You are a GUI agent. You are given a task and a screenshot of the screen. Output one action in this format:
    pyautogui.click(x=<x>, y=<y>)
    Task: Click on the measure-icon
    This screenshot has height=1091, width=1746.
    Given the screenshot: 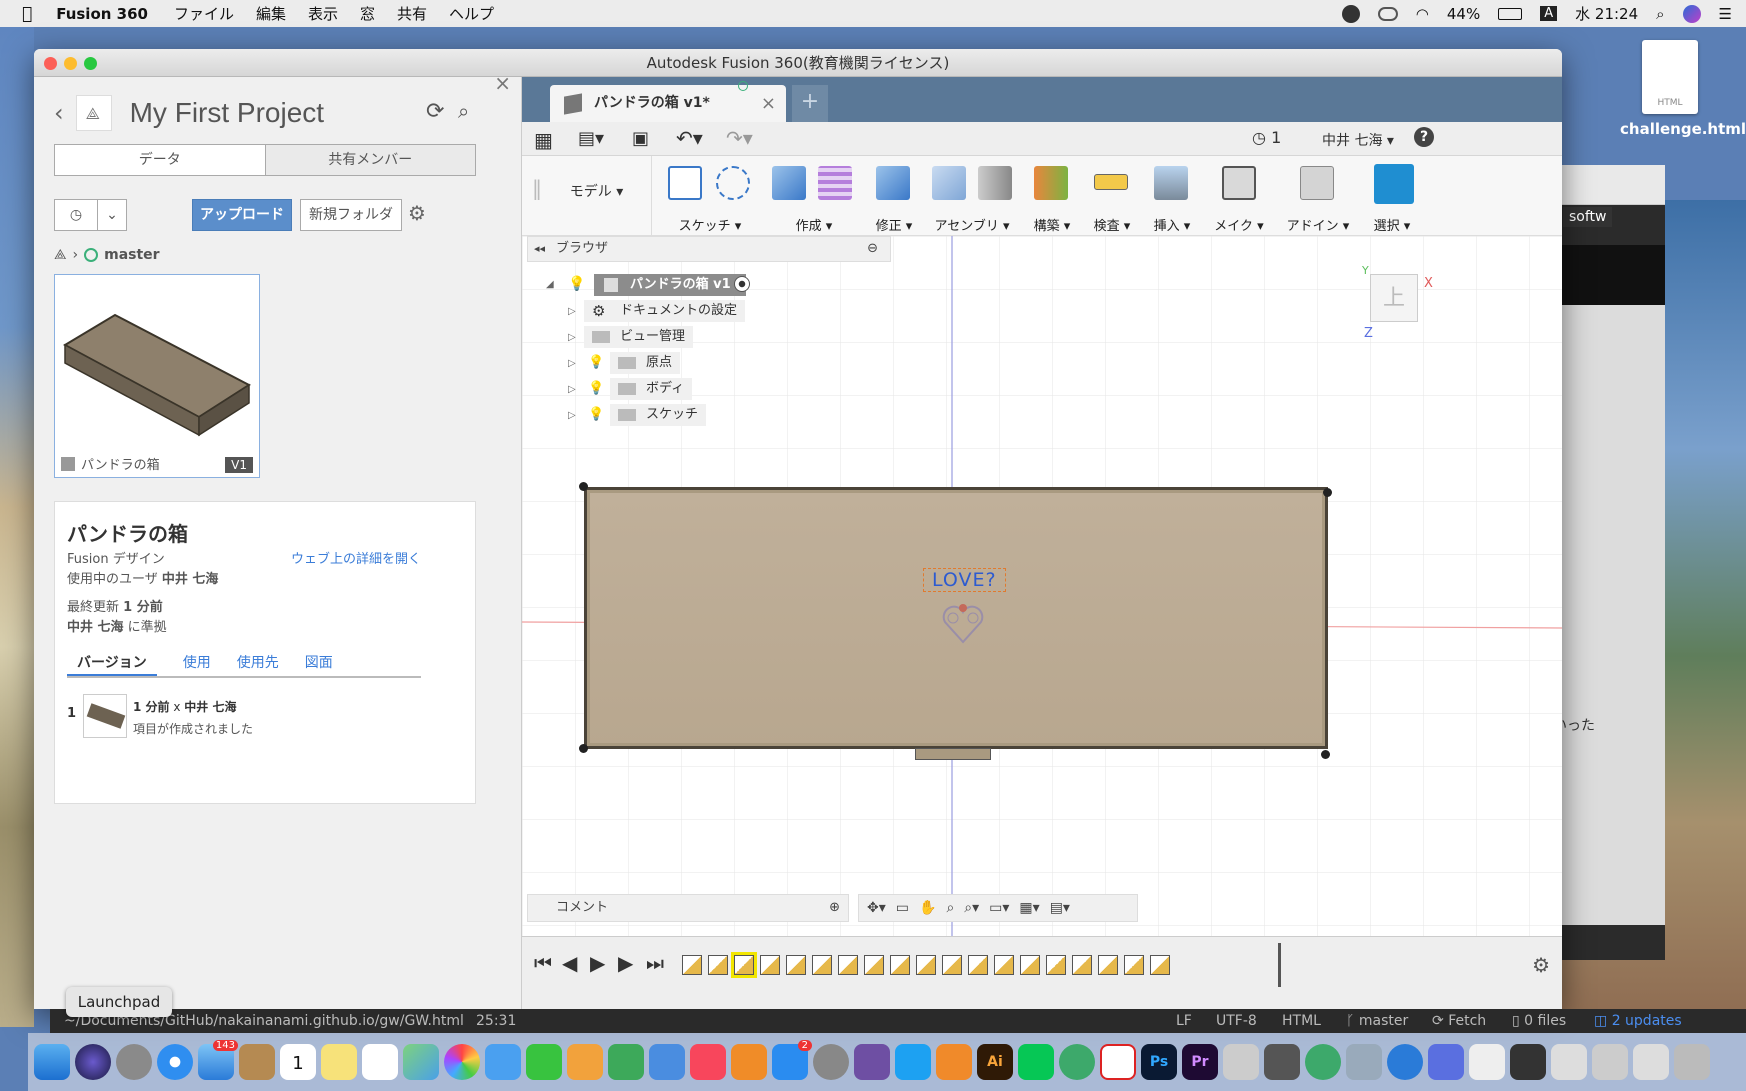 What is the action you would take?
    pyautogui.click(x=1111, y=182)
    